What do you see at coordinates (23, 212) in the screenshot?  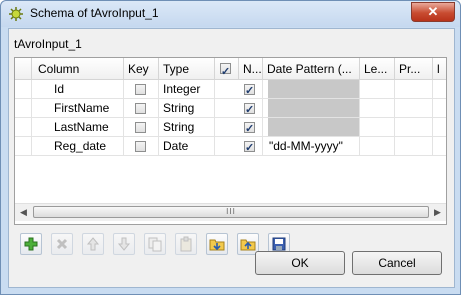 I see `scroll-left-arrow-icon: ◀` at bounding box center [23, 212].